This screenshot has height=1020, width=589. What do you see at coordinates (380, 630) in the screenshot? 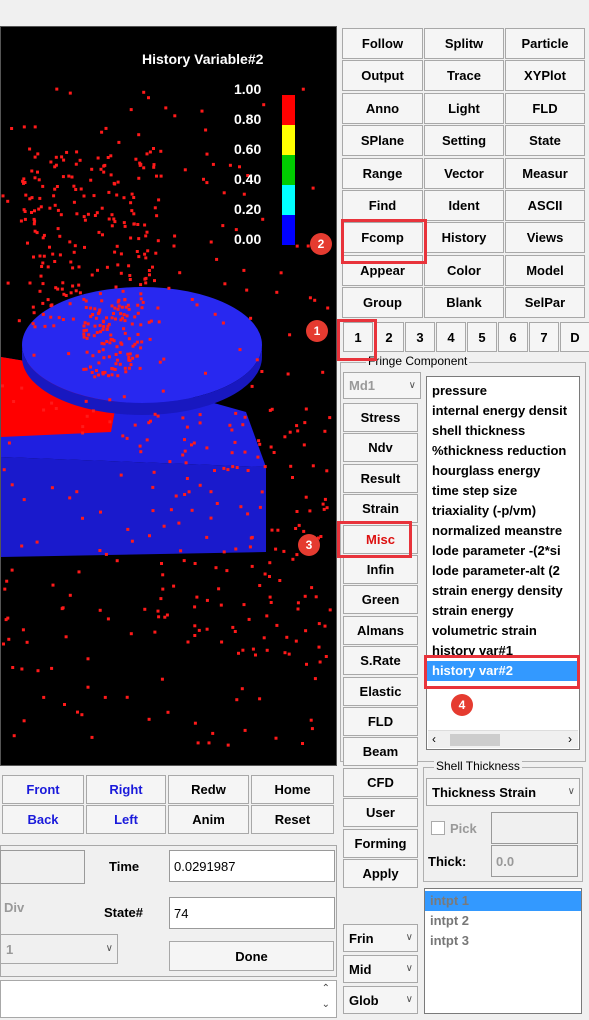
I see `almans-button: Almans` at bounding box center [380, 630].